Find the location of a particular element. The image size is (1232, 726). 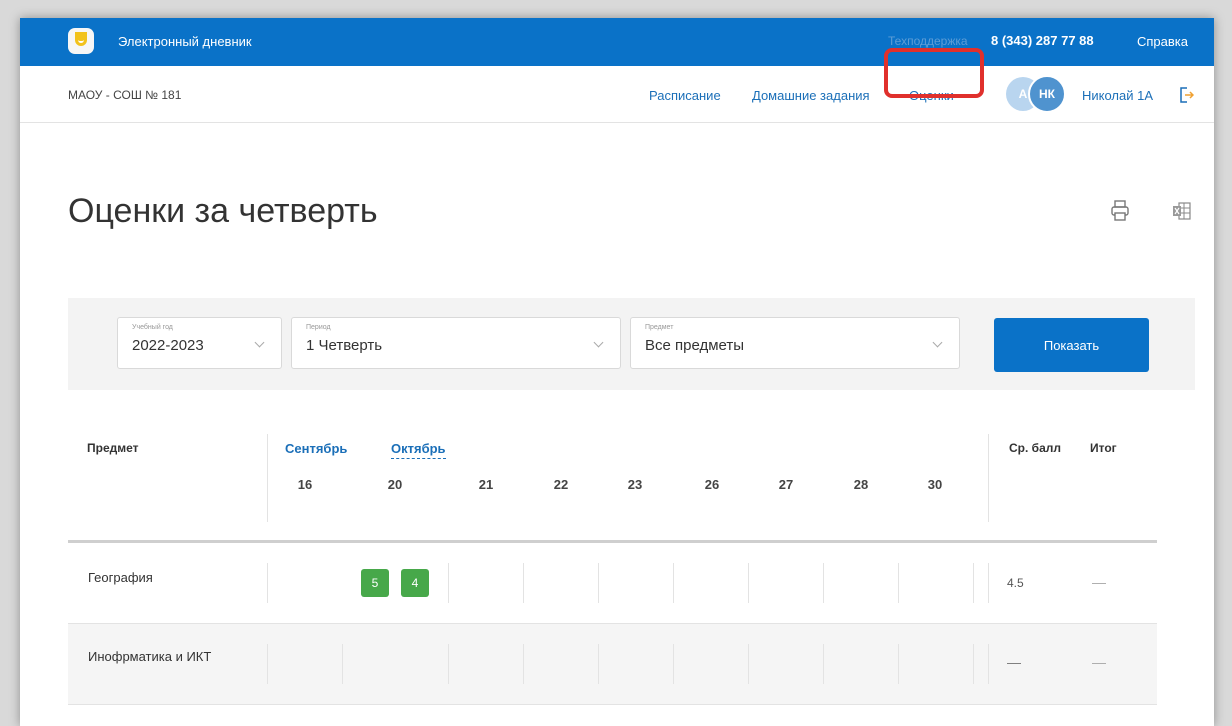

date-header: 23 is located at coordinates (635, 484).